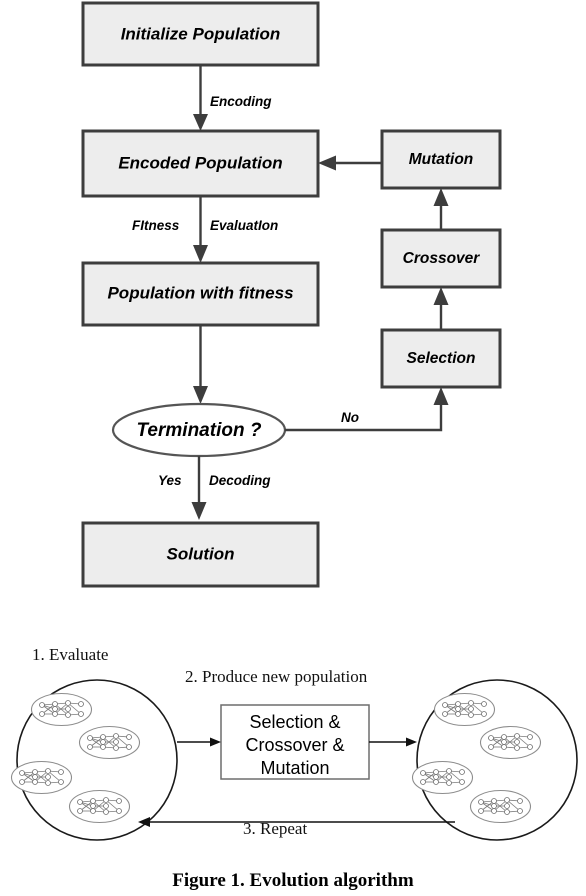  Describe the element at coordinates (276, 676) in the screenshot. I see `cycle-step-2-label: 2. Produce new population` at that location.